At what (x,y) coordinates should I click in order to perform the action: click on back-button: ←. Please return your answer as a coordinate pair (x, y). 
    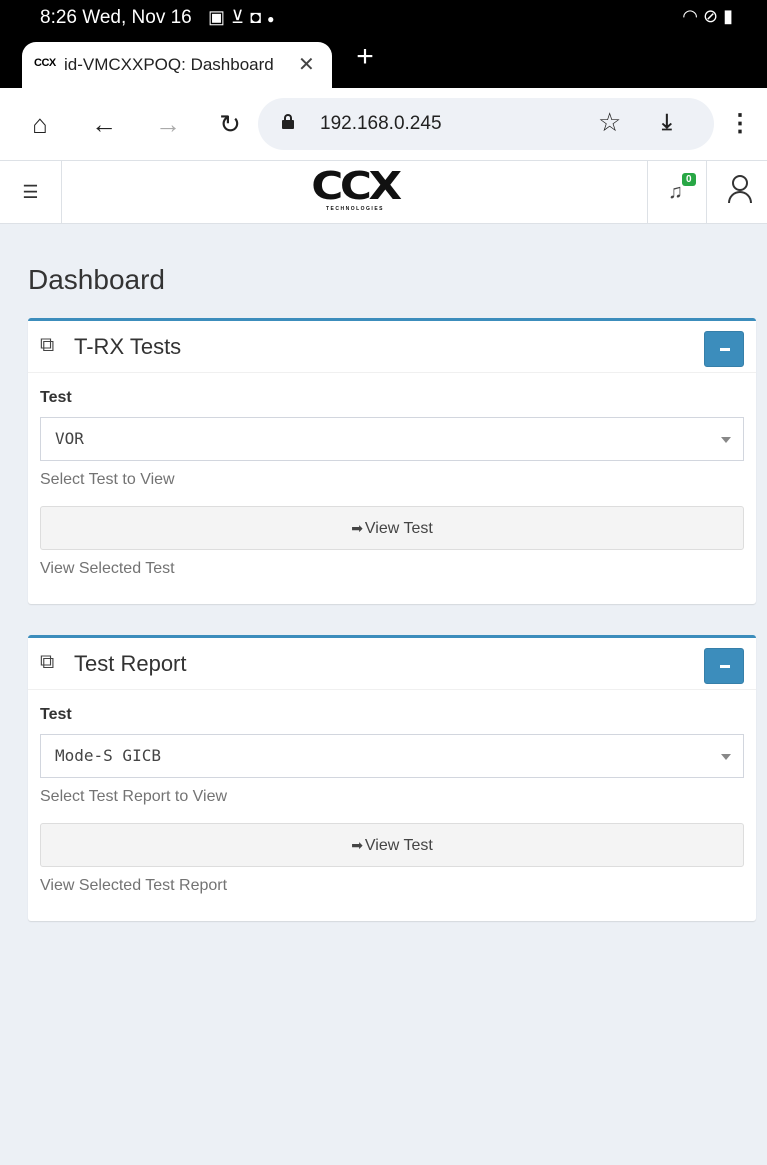
    Looking at the image, I should click on (104, 124).